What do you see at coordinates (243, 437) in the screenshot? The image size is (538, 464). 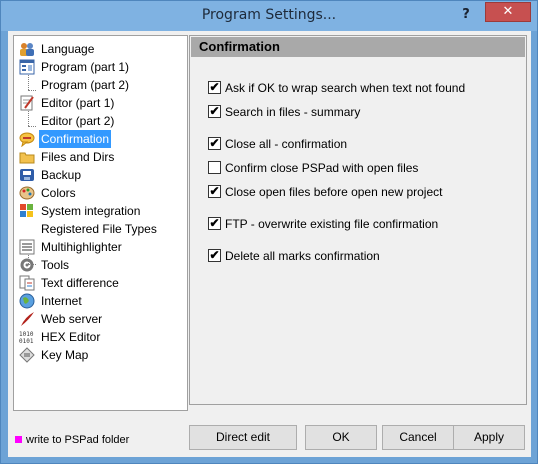 I see `direct-edit-button: Direct edit` at bounding box center [243, 437].